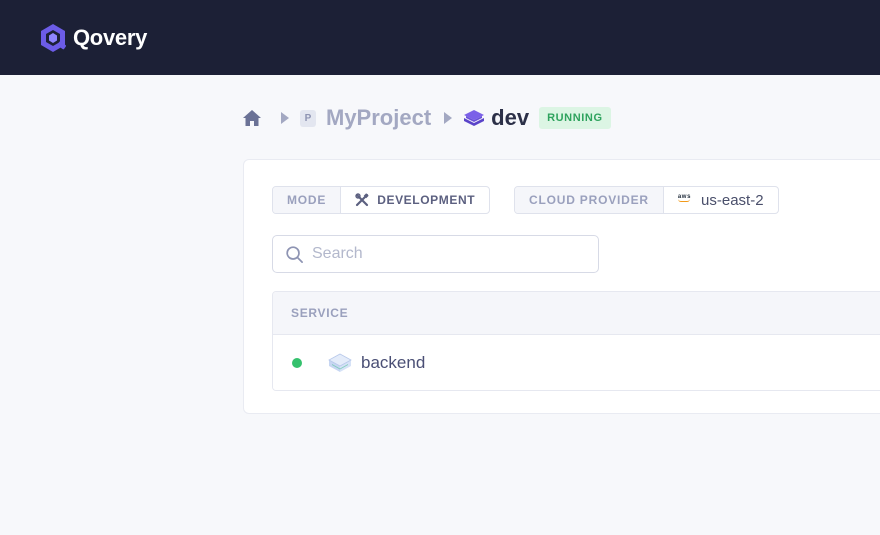  Describe the element at coordinates (474, 118) in the screenshot. I see `layers-icon` at that location.